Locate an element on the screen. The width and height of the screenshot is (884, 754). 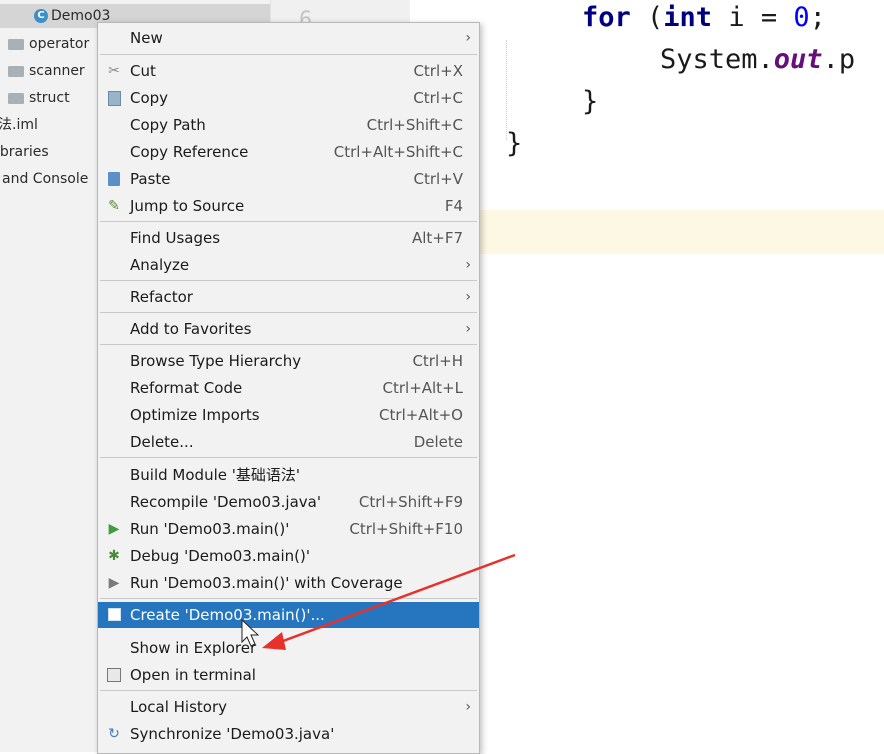
menu-item-new: New › is located at coordinates (288, 38).